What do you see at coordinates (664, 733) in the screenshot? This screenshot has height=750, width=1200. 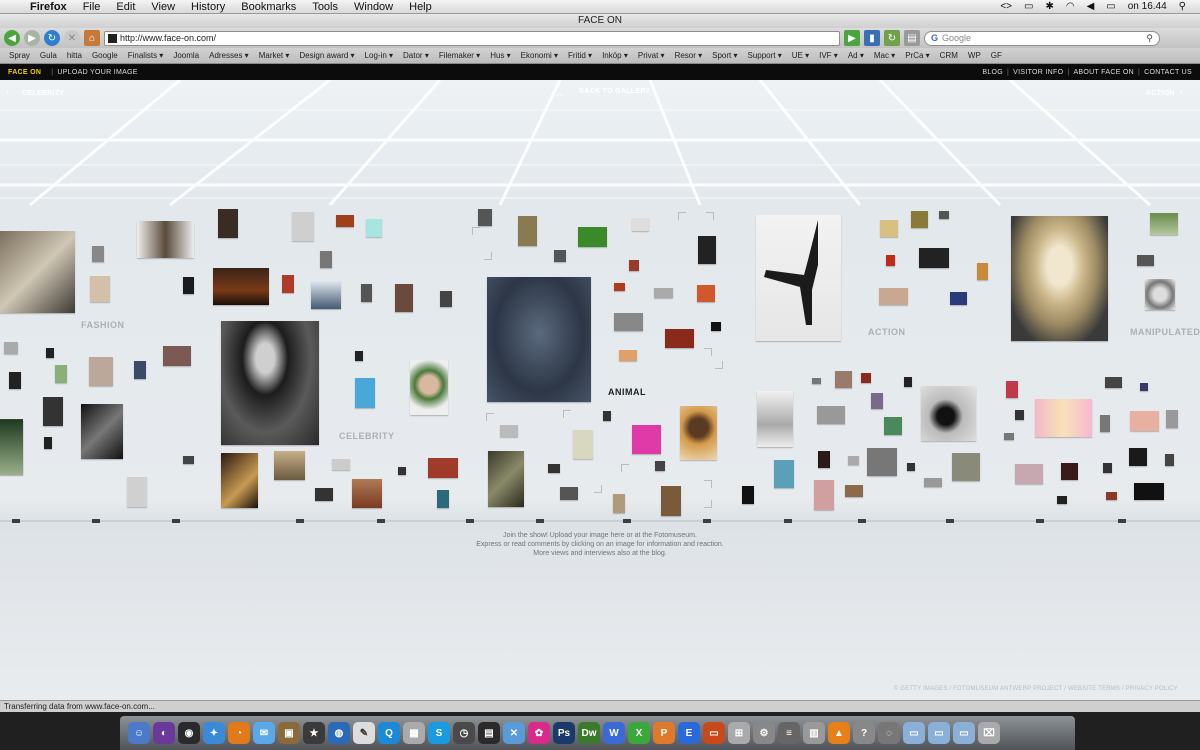 I see `powerpoint-icon: P` at bounding box center [664, 733].